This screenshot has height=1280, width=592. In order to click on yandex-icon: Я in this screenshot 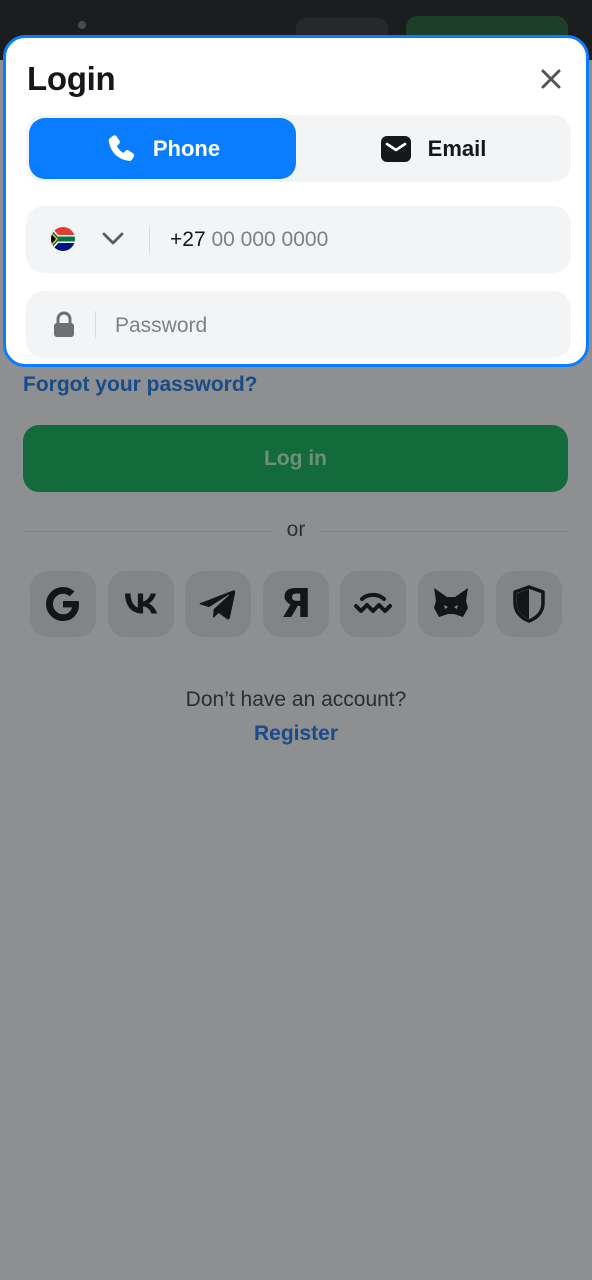, I will do `click(296, 604)`.